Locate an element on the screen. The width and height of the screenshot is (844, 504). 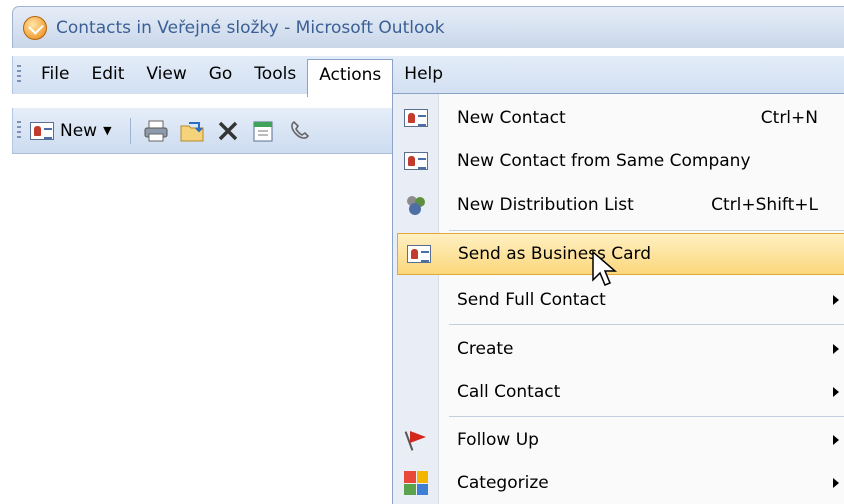
mouse-pointer-icon is located at coordinates (605, 268).